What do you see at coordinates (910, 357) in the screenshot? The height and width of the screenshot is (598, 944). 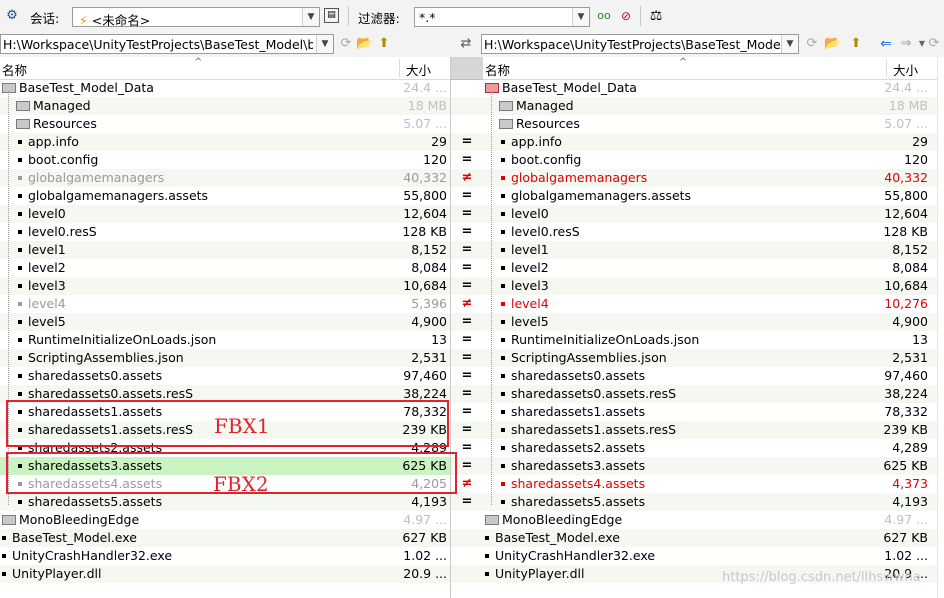 I see `file-size: 2,531` at bounding box center [910, 357].